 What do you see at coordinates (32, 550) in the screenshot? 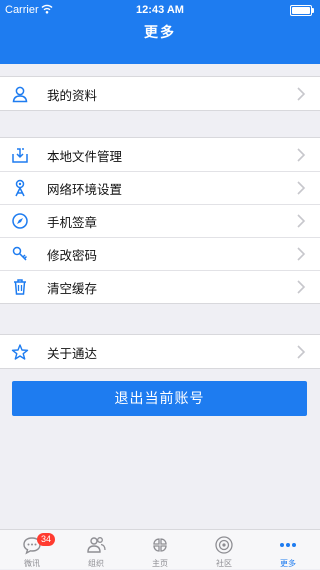
I see `tab-weixun: 34 微讯` at bounding box center [32, 550].